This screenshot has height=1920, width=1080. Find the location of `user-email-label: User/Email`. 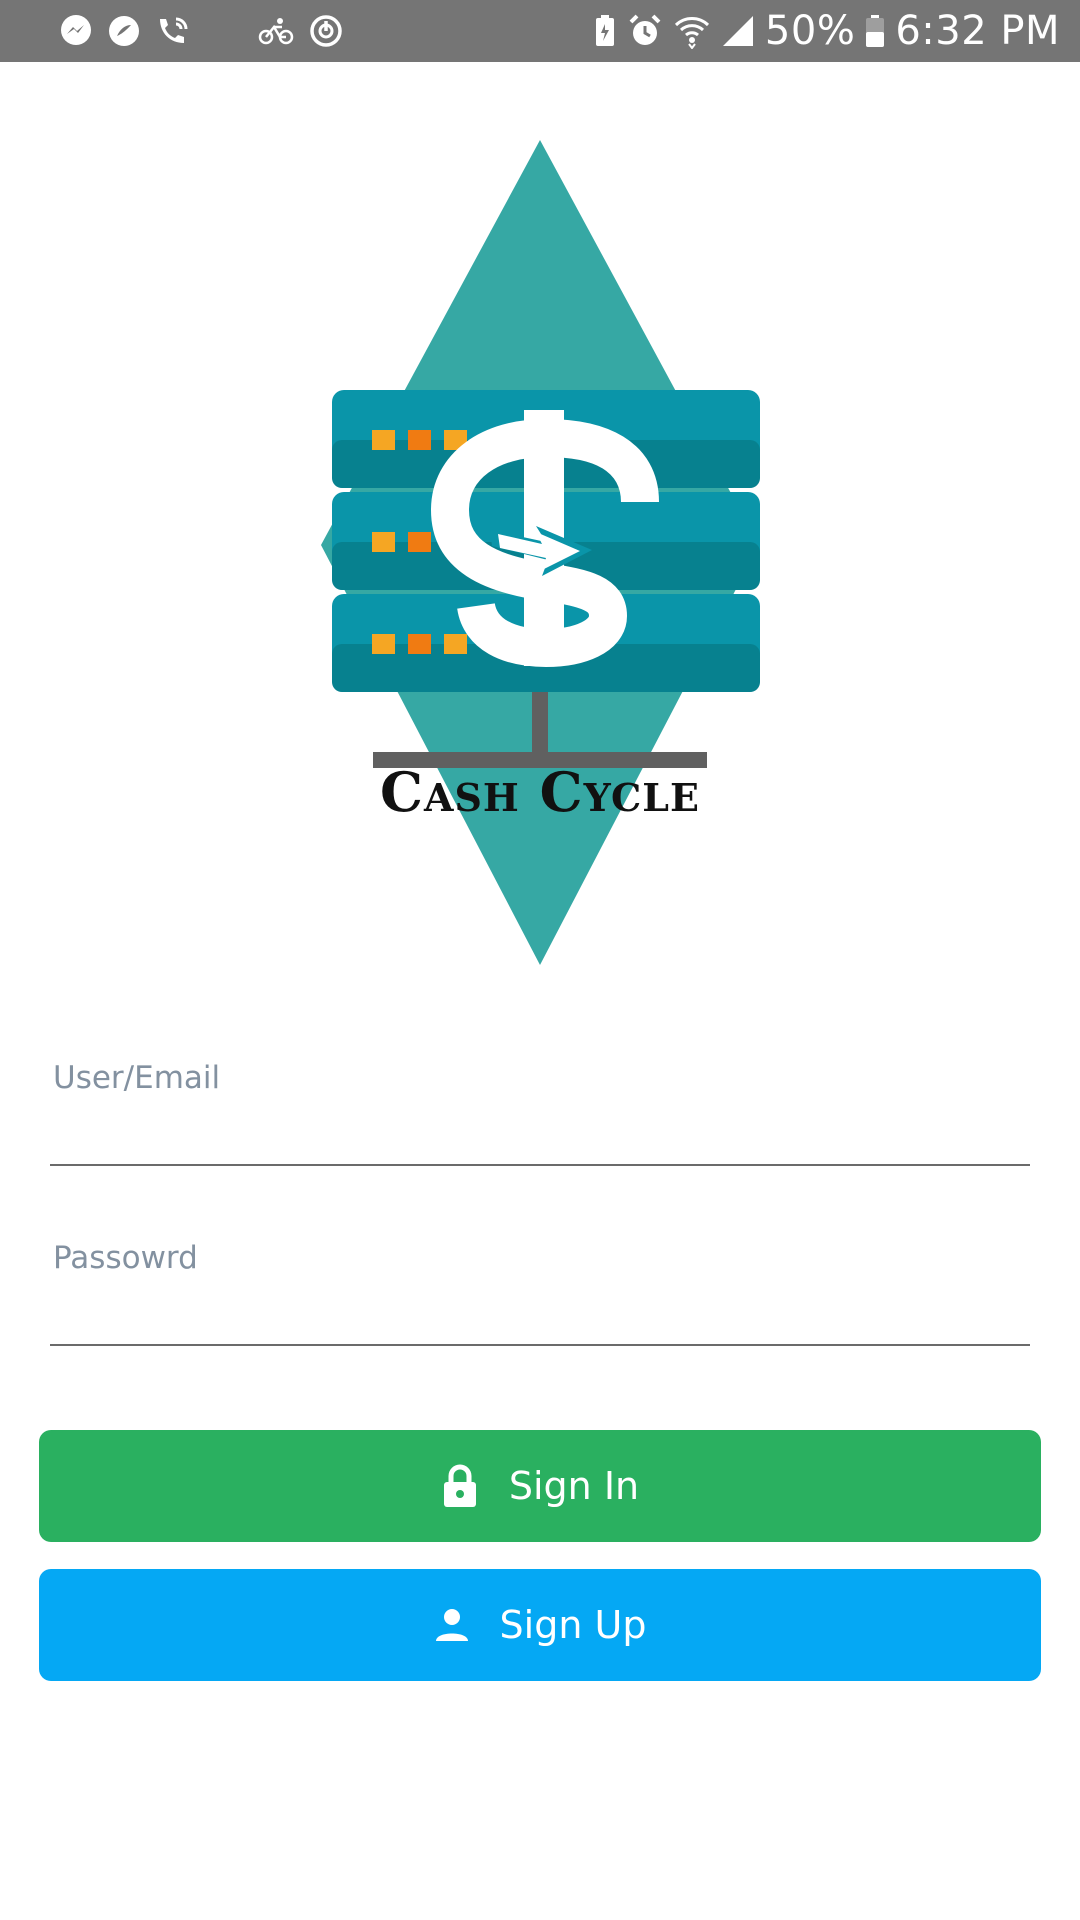

user-email-label: User/Email is located at coordinates (137, 1078).